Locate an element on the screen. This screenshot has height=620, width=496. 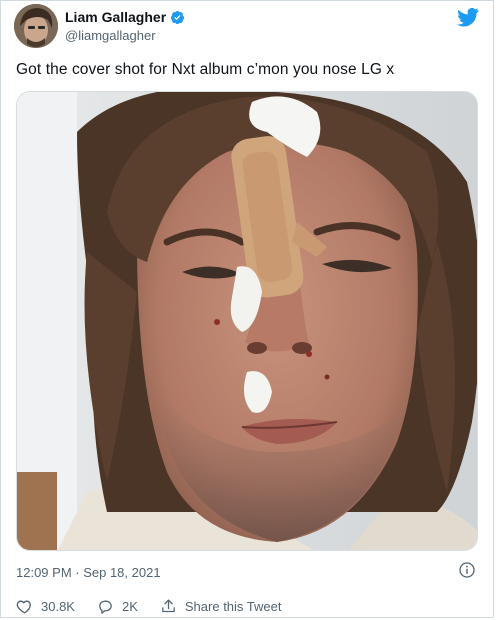
reply-button: 2K is located at coordinates (117, 606).